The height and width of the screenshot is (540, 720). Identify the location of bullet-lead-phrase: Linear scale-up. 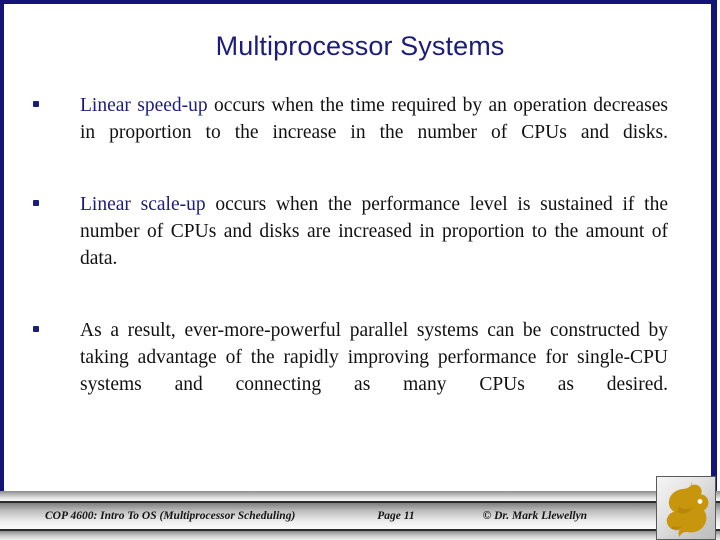
(143, 204).